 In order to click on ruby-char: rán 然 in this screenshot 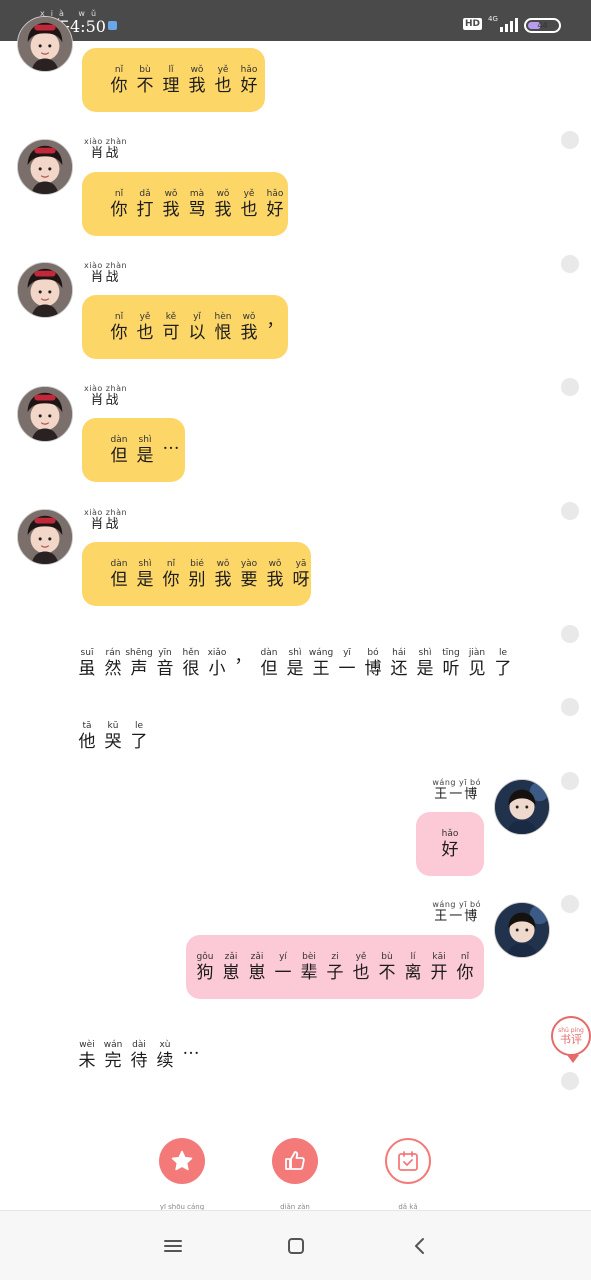, I will do `click(113, 663)`.